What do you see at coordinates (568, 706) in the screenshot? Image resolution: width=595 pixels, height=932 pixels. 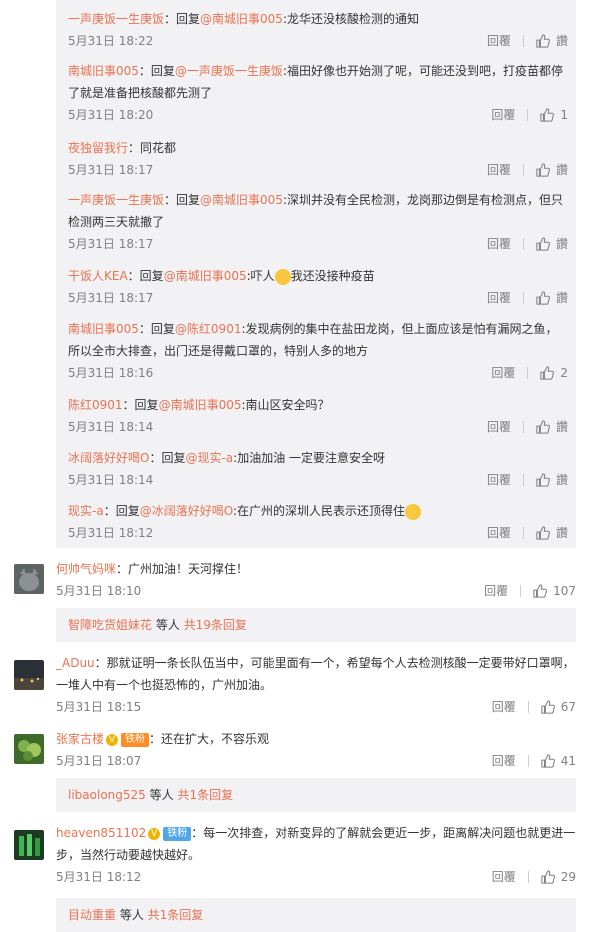 I see `like-count: 67` at bounding box center [568, 706].